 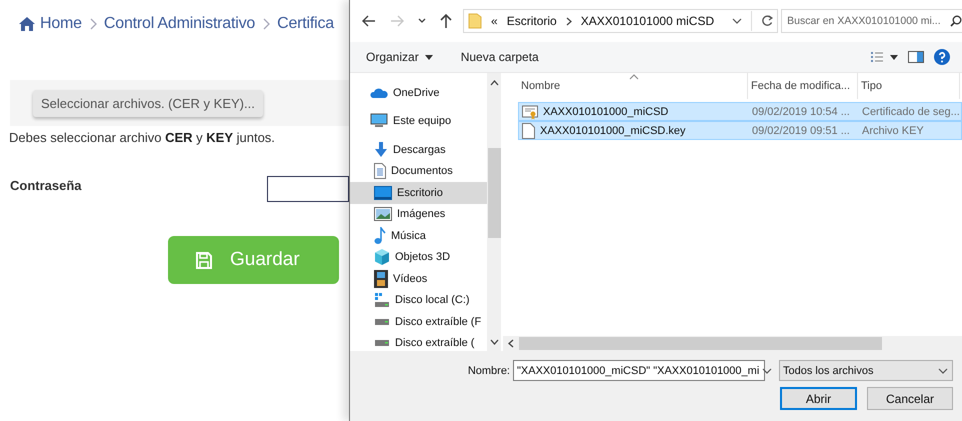 I want to click on sidebar-item: Disco extraíble (, so click(x=418, y=343).